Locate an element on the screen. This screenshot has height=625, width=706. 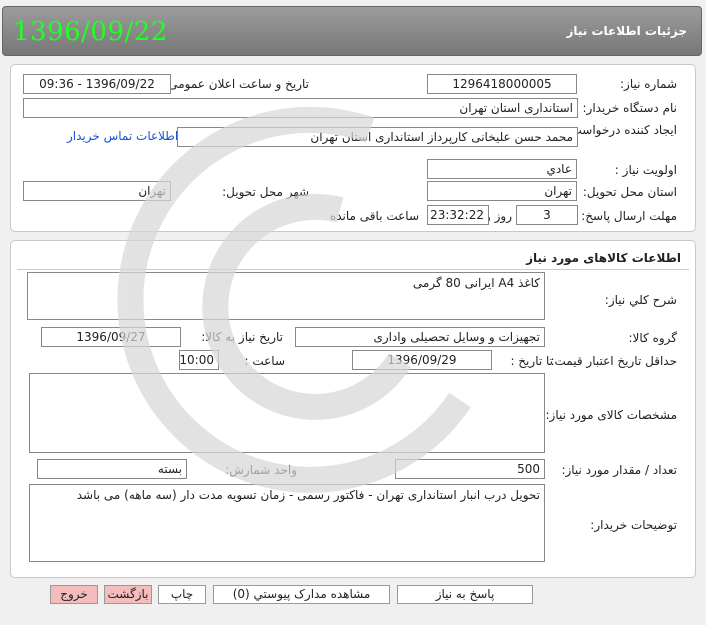
buyer-label: نام دستگاه خریدار: is located at coordinates (630, 108).